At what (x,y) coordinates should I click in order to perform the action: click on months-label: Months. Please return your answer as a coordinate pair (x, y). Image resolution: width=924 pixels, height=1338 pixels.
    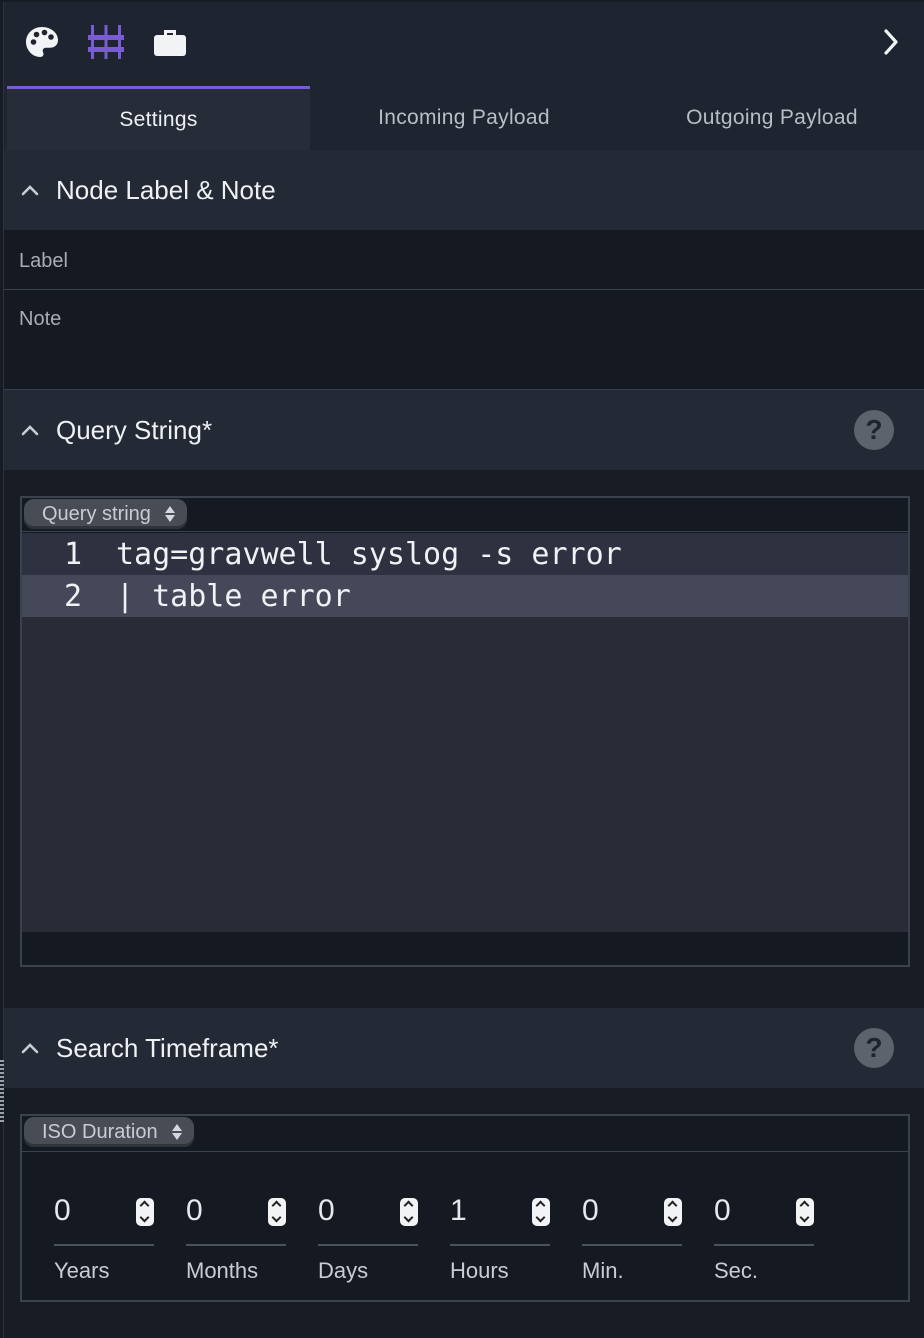
    Looking at the image, I should click on (222, 1270).